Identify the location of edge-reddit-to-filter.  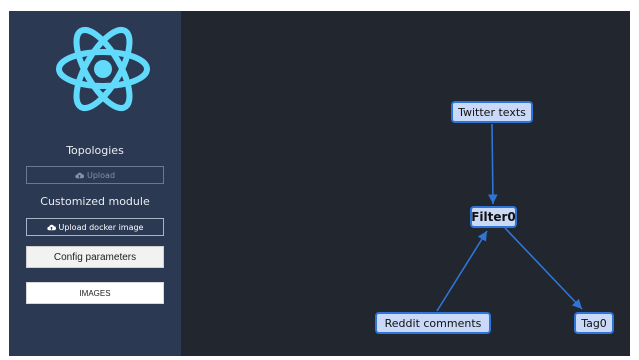
(462, 271).